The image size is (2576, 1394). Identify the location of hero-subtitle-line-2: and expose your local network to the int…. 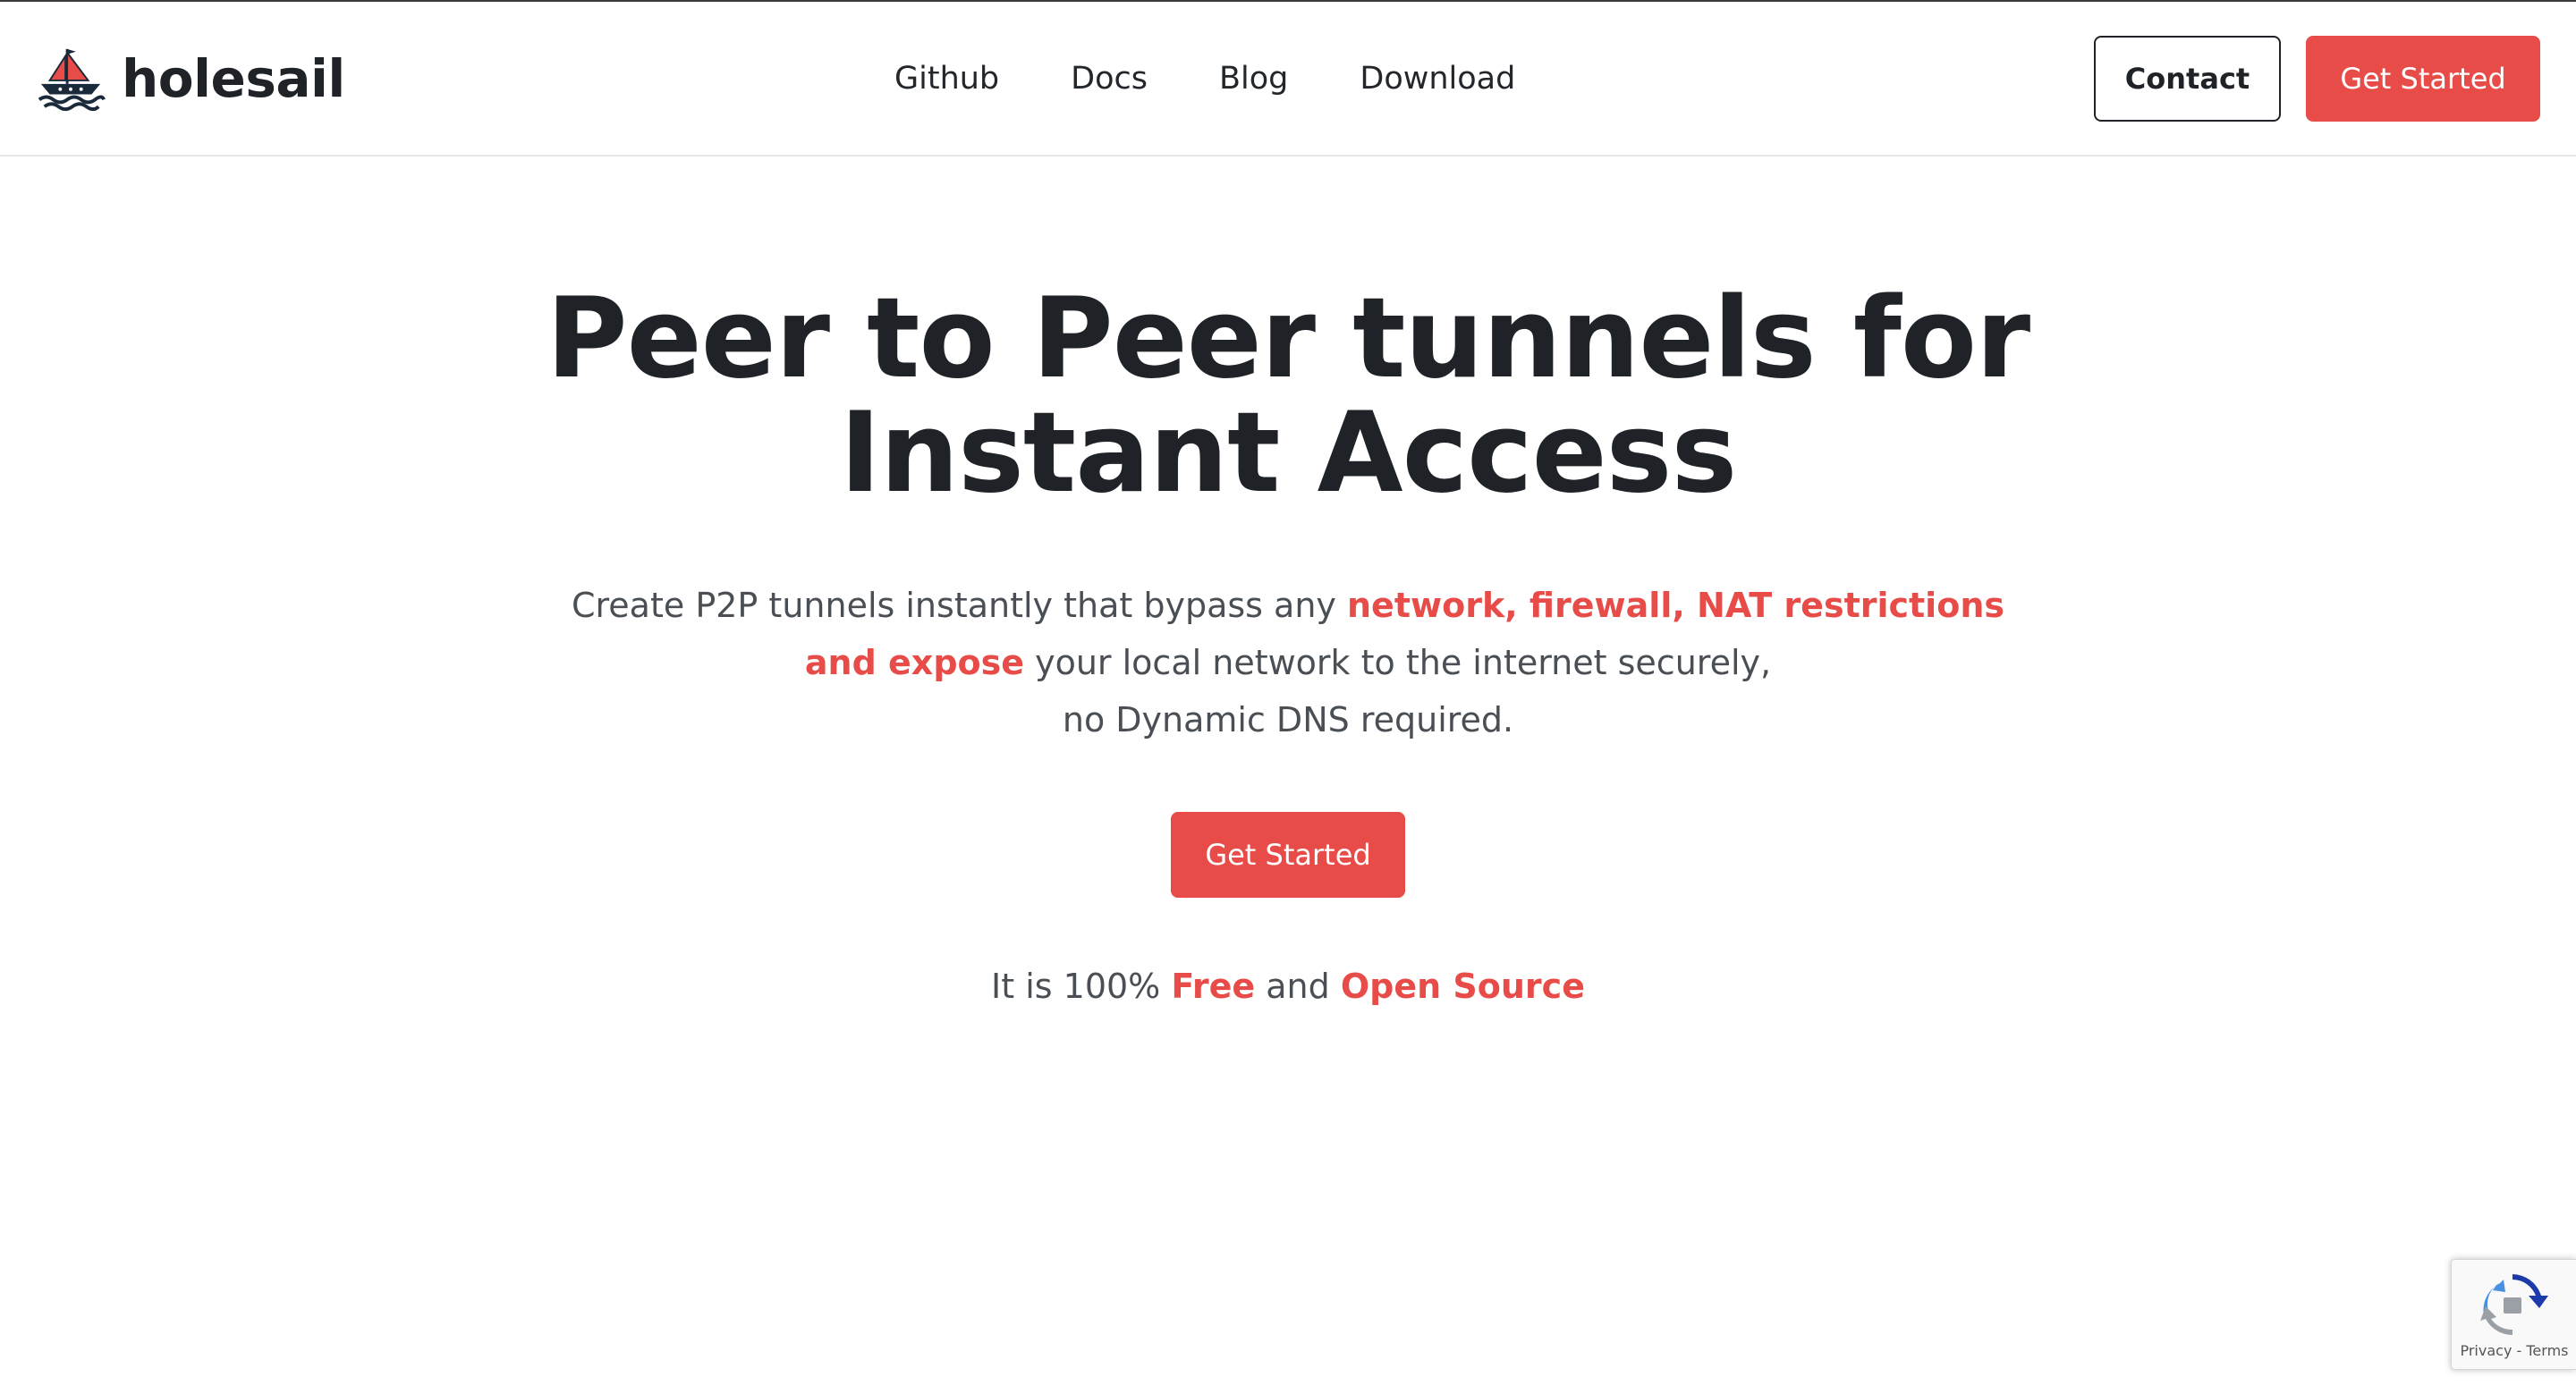
(1288, 662).